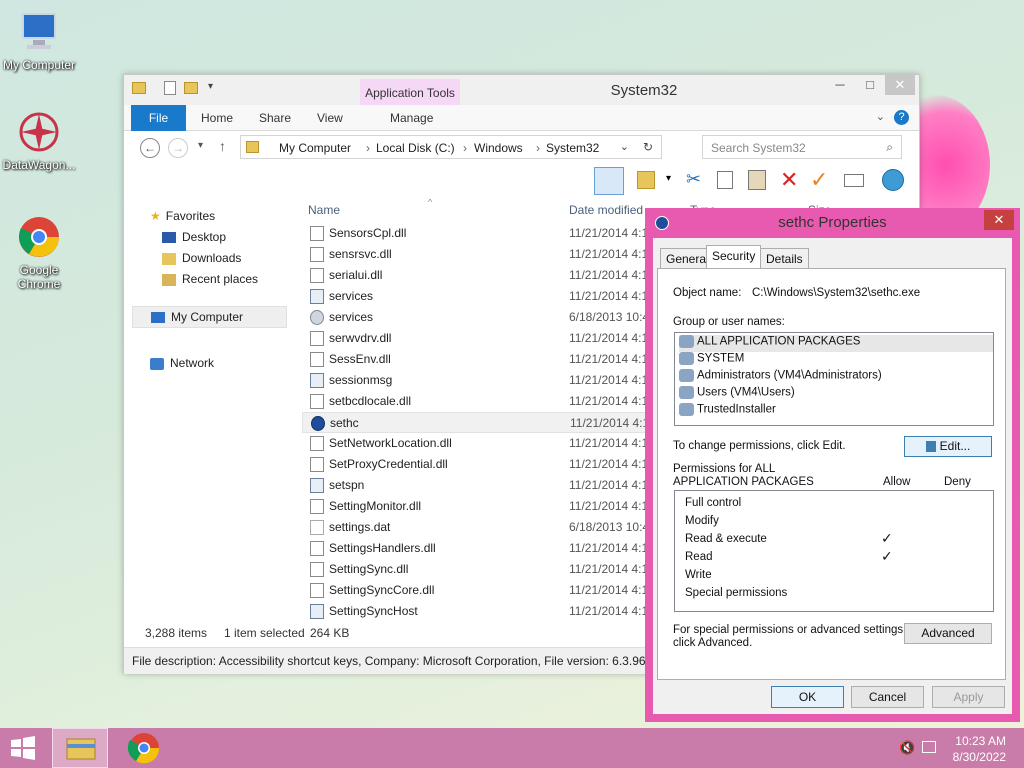 Image resolution: width=1024 pixels, height=768 pixels. What do you see at coordinates (668, 178) in the screenshot?
I see `toolbar-dropdown-icon: ▾` at bounding box center [668, 178].